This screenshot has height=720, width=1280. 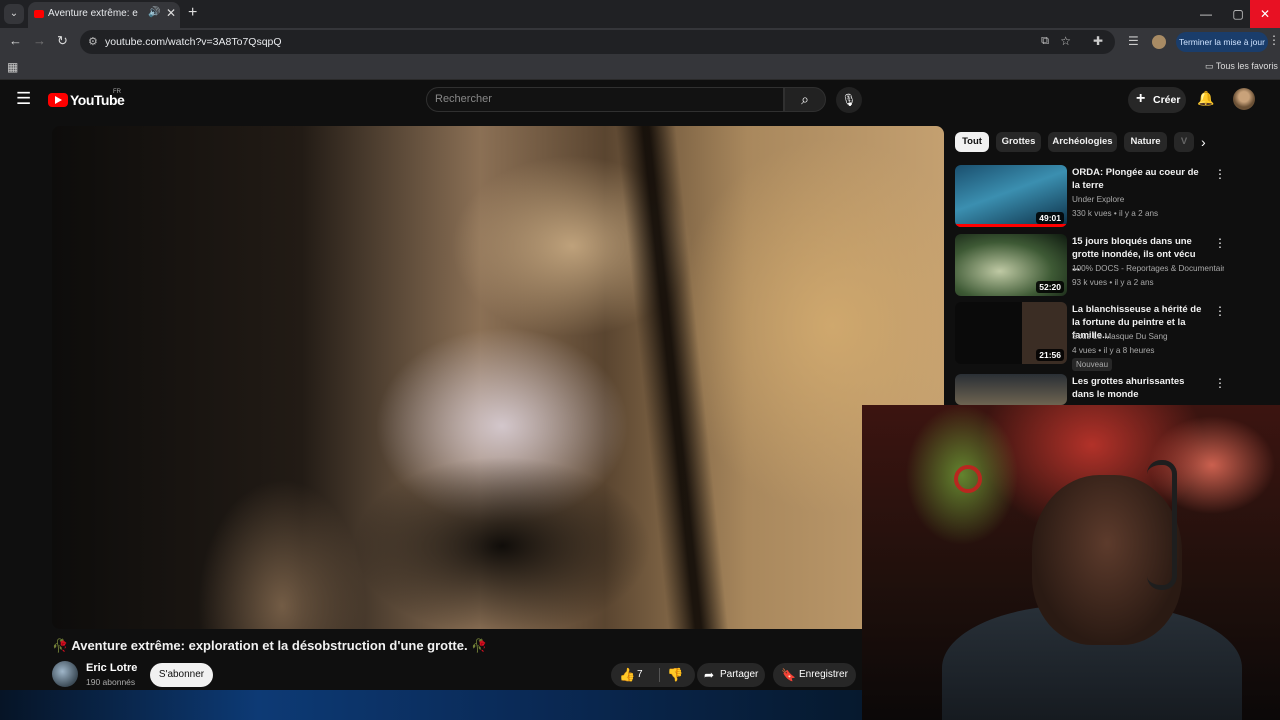 I want to click on chip-nature: Nature, so click(x=1145, y=142).